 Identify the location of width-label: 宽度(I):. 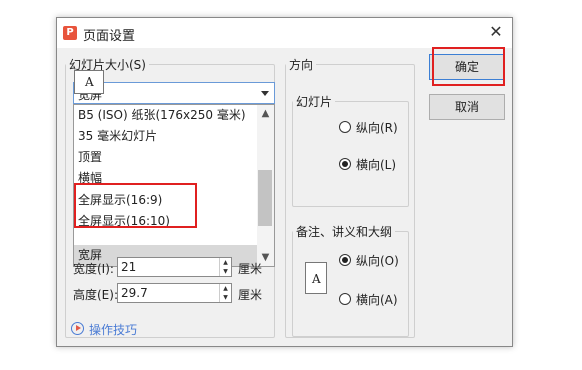
(93, 269).